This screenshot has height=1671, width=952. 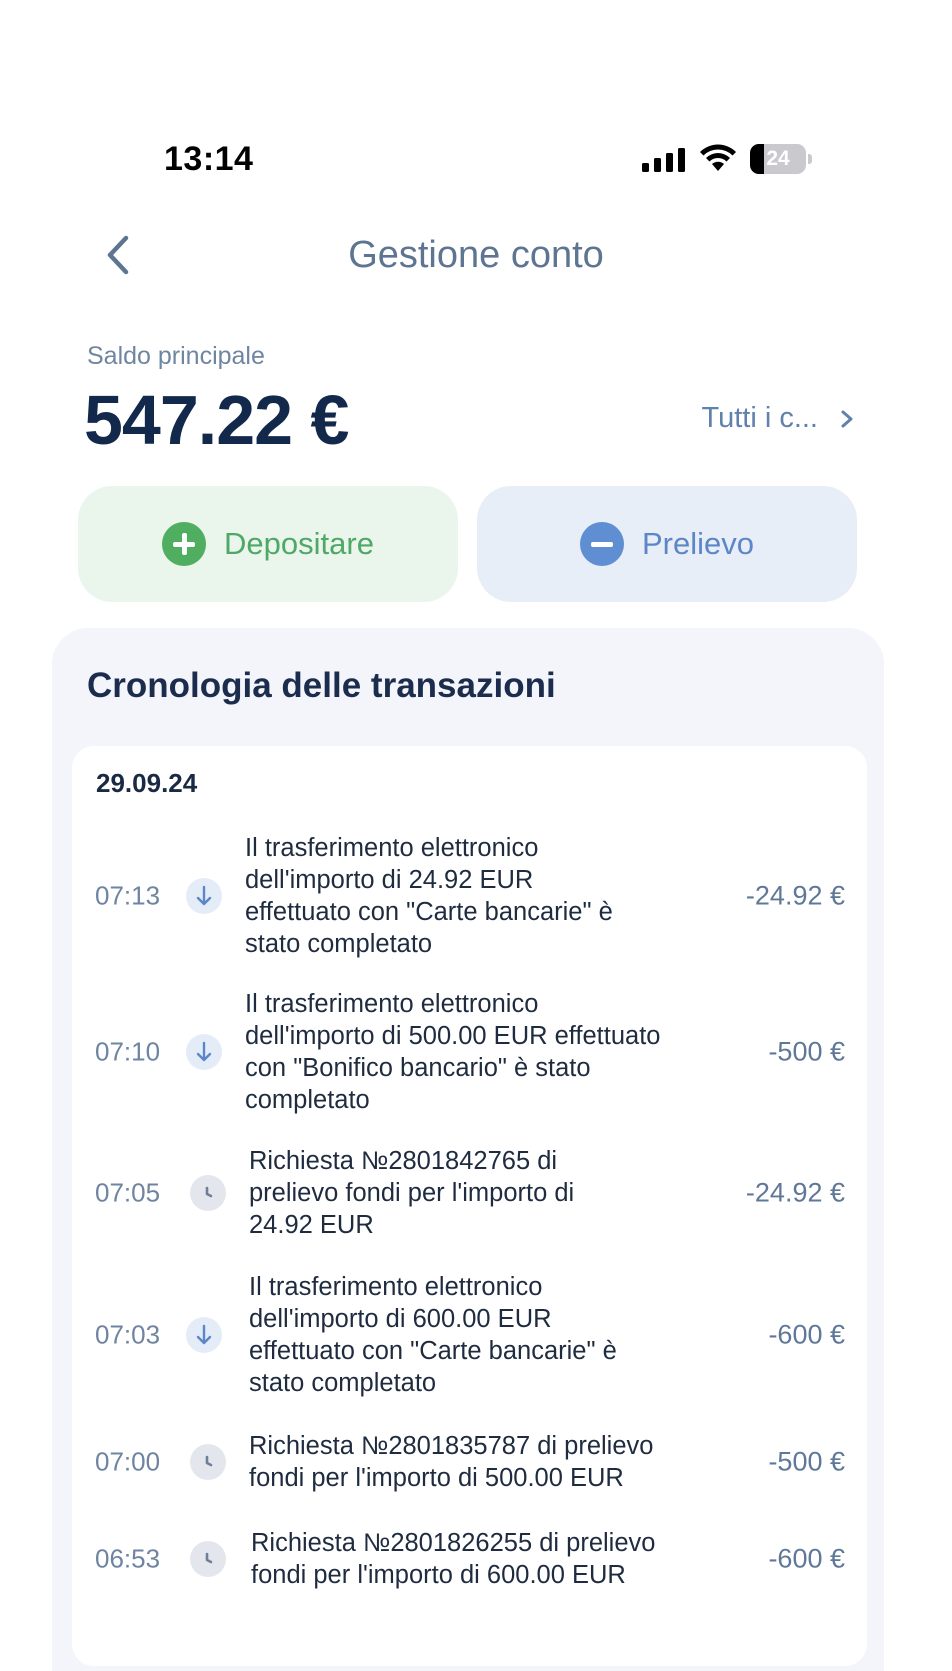 What do you see at coordinates (602, 544) in the screenshot?
I see `minus-circle-icon` at bounding box center [602, 544].